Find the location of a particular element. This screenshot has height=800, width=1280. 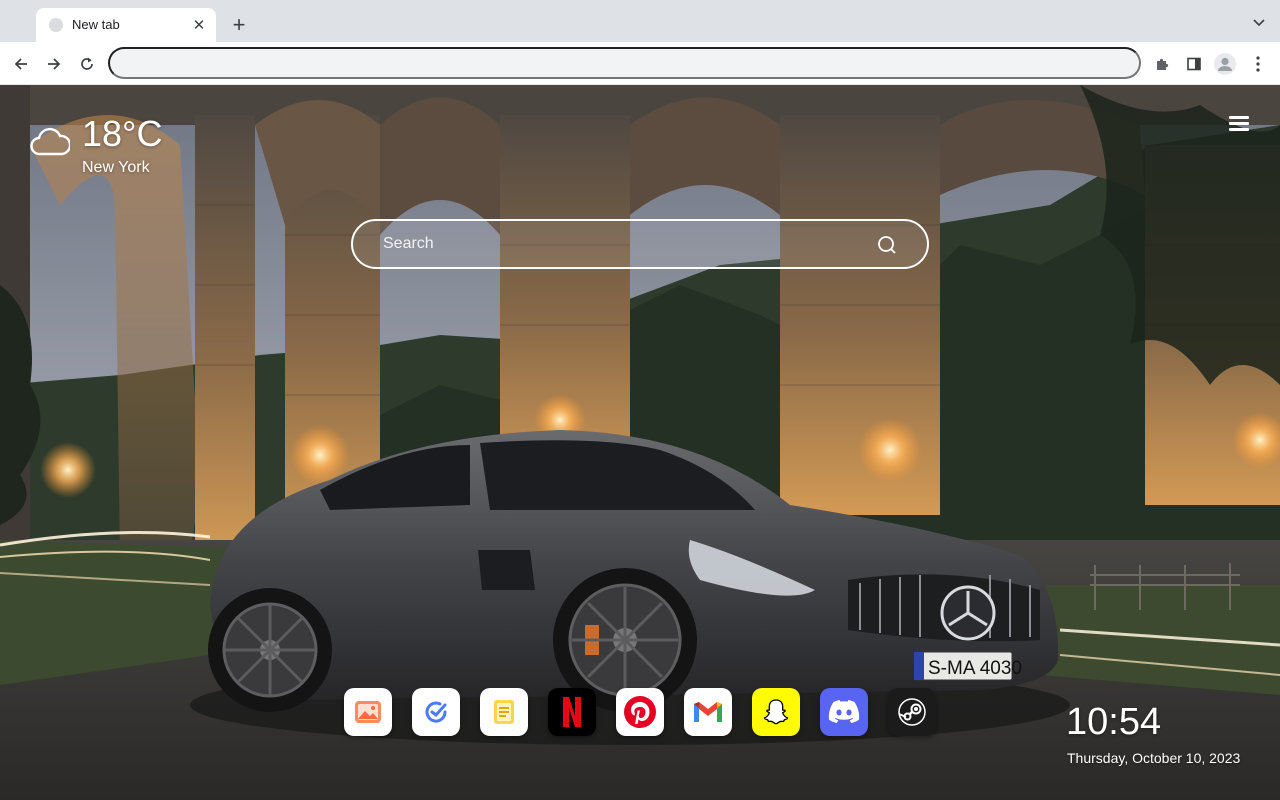

pinterest-icon is located at coordinates (640, 712).